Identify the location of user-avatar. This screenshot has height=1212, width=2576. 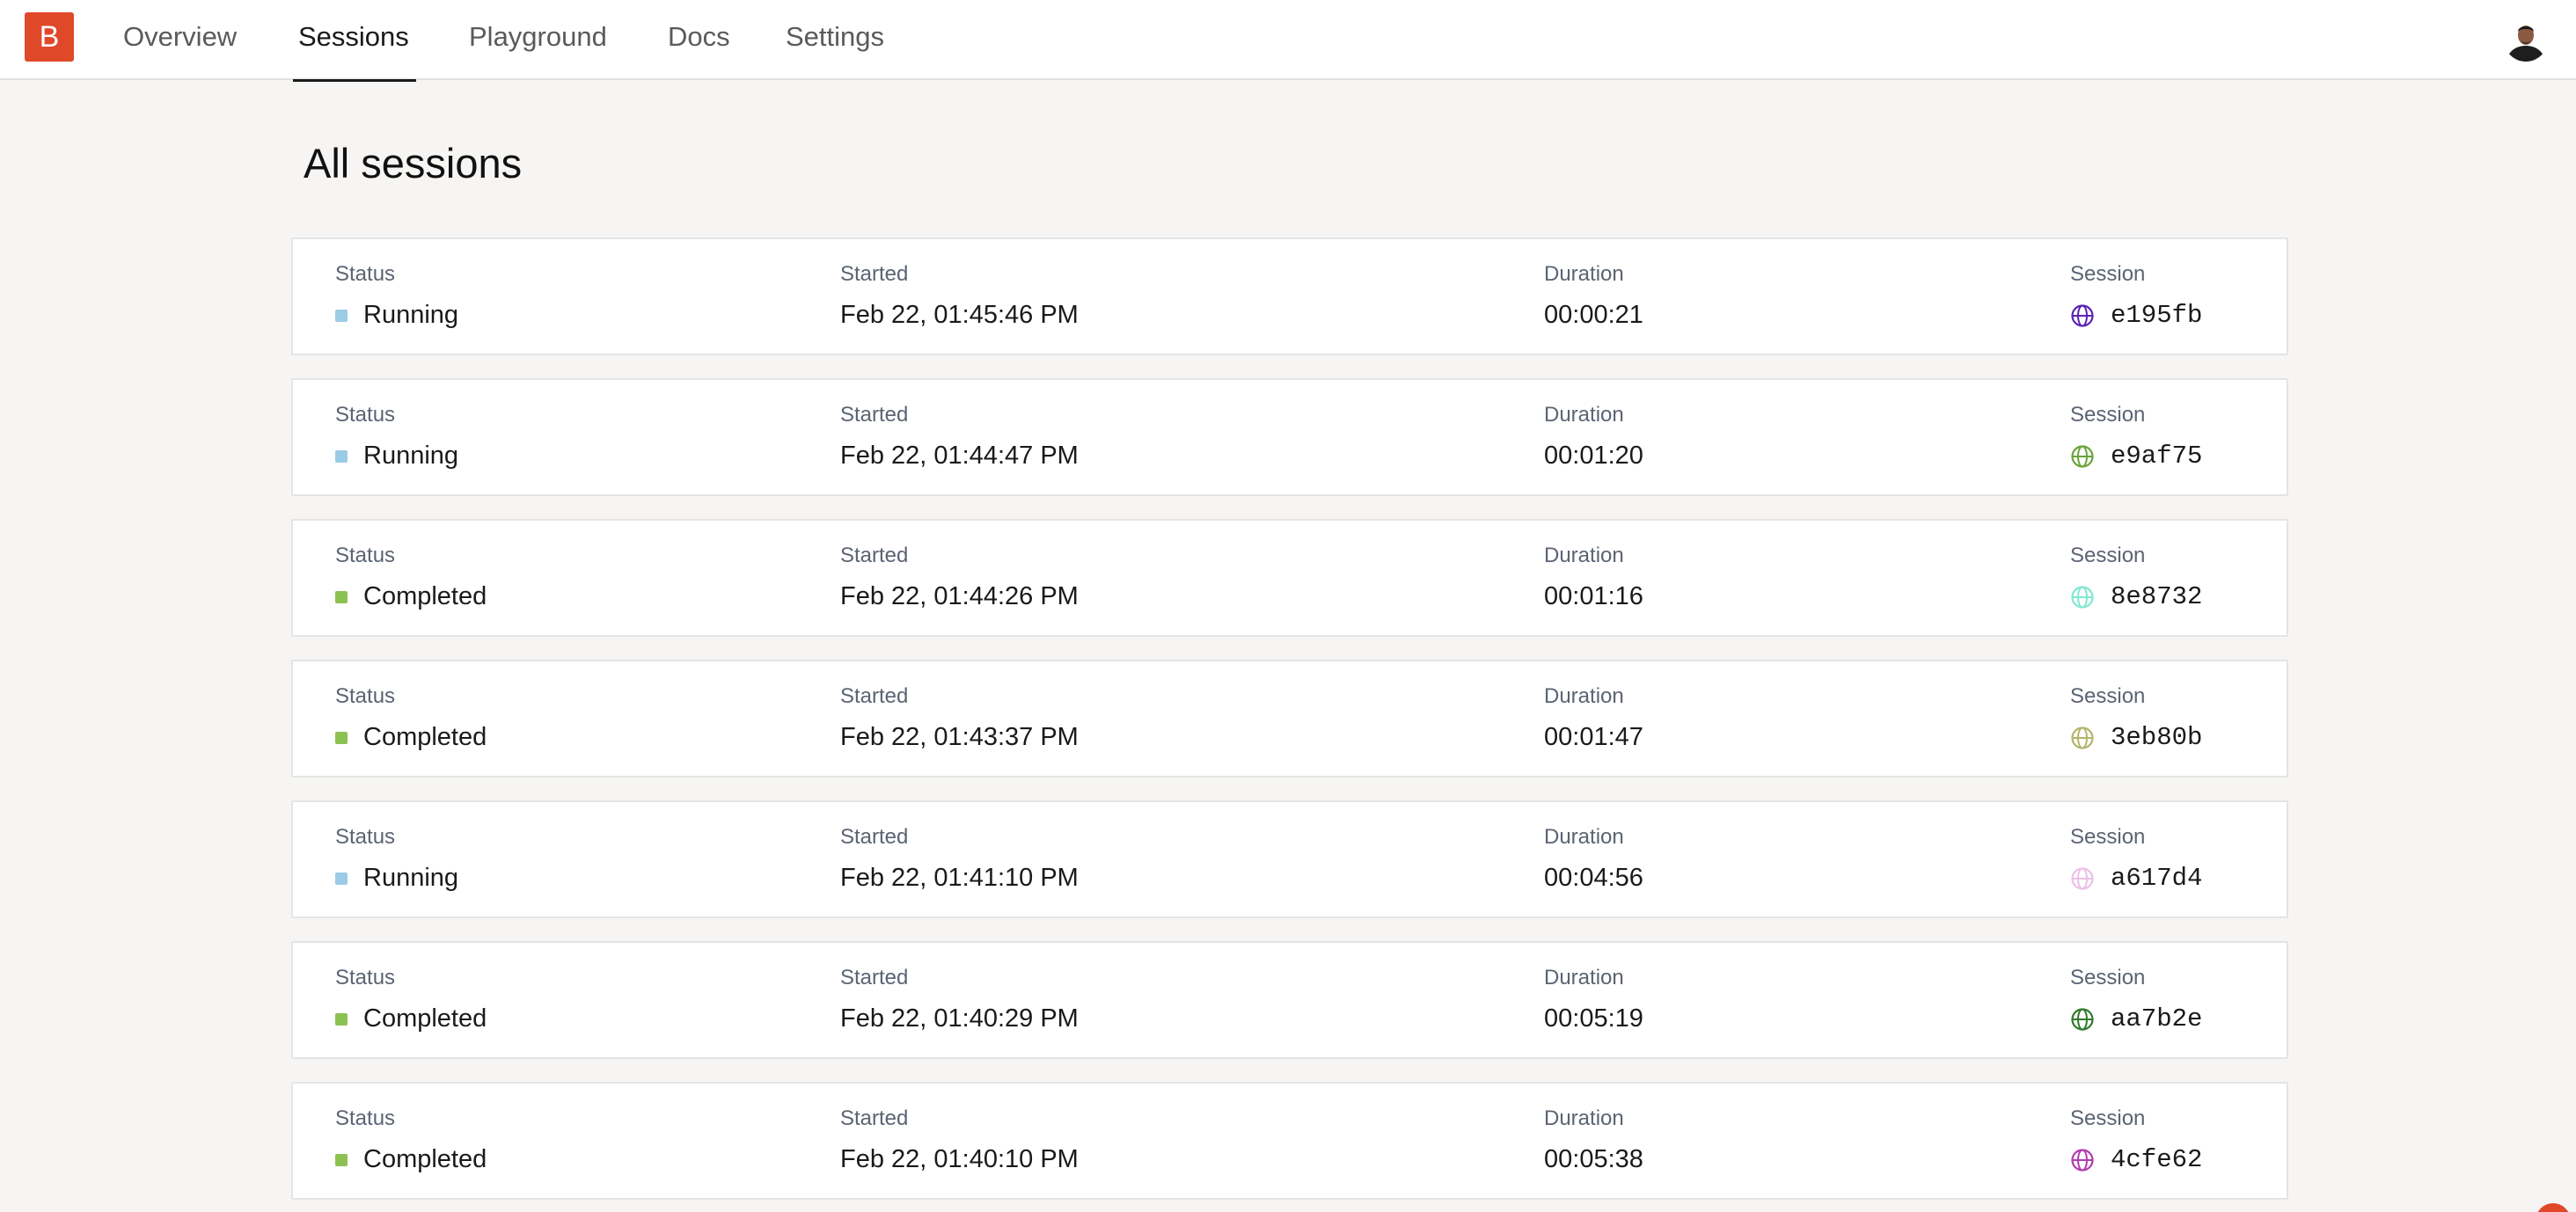
(2526, 40).